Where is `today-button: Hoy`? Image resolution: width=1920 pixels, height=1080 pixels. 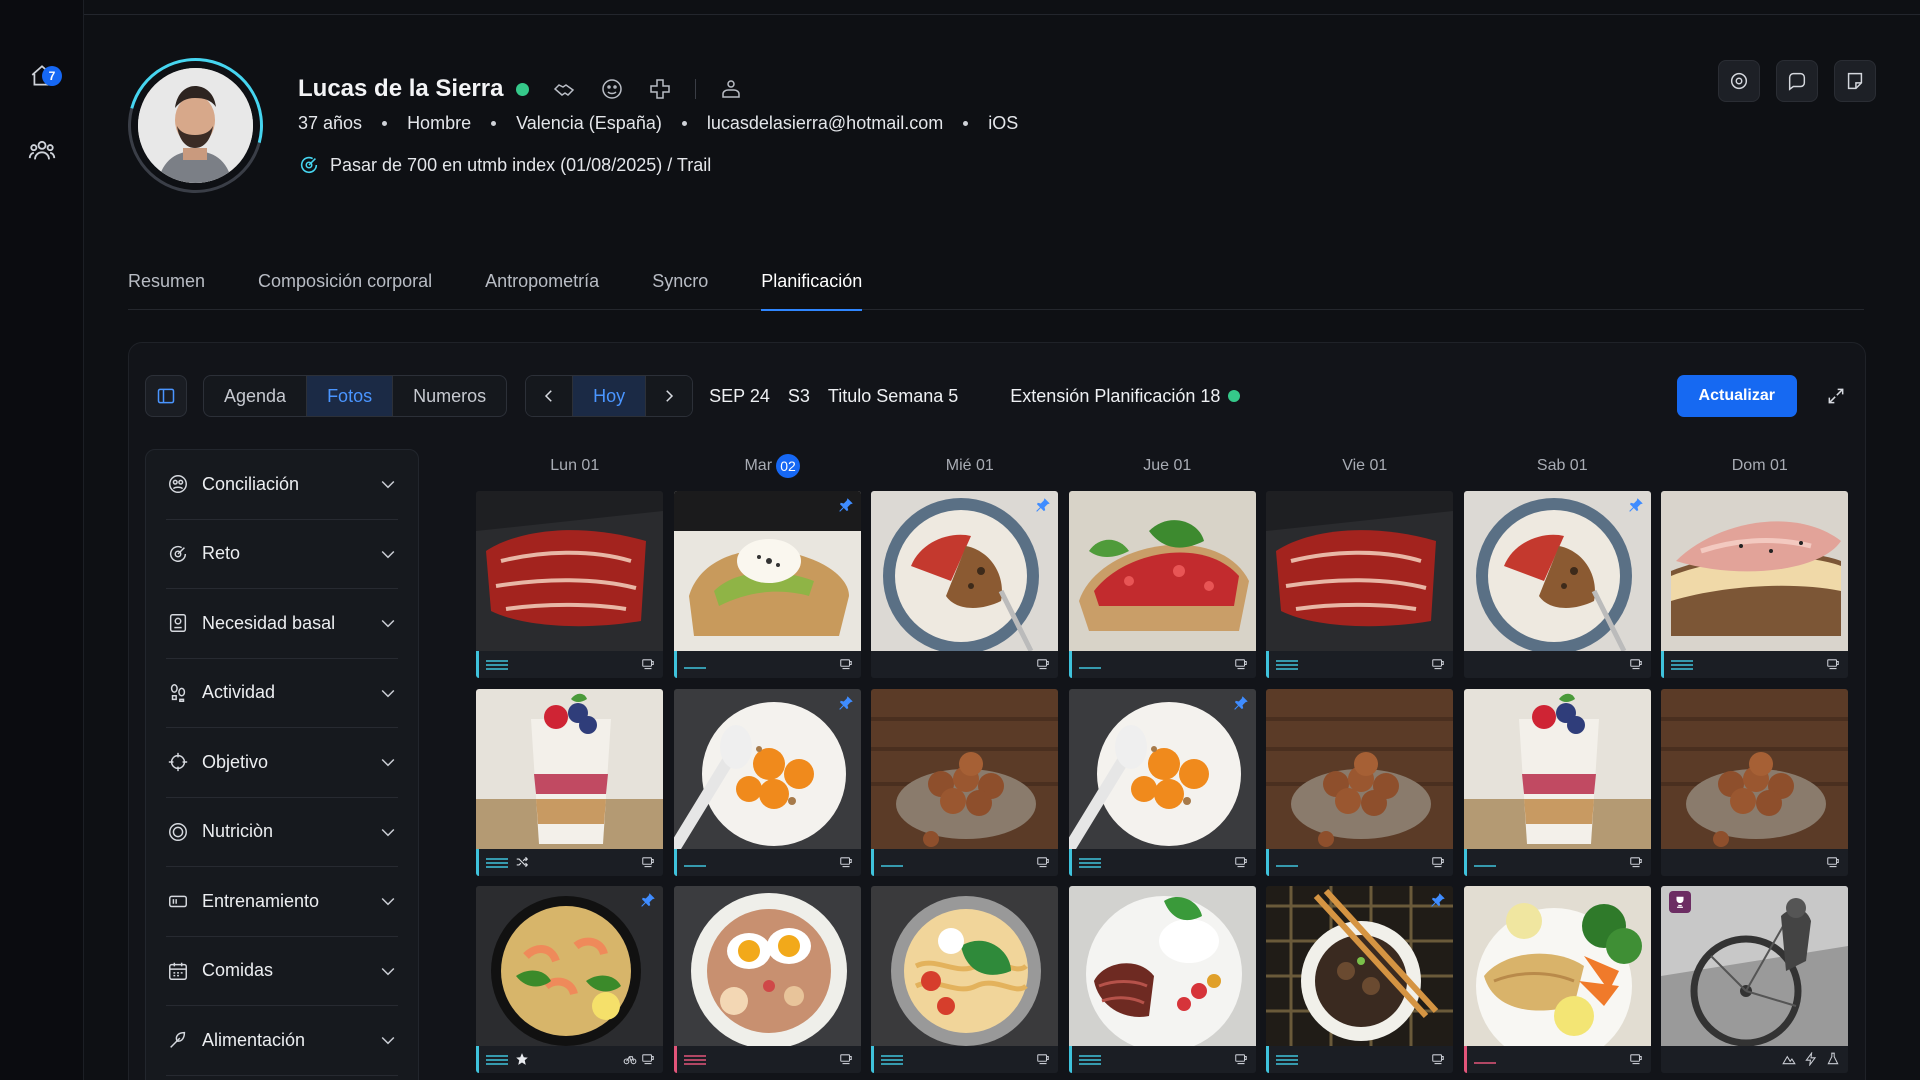 today-button: Hoy is located at coordinates (609, 396).